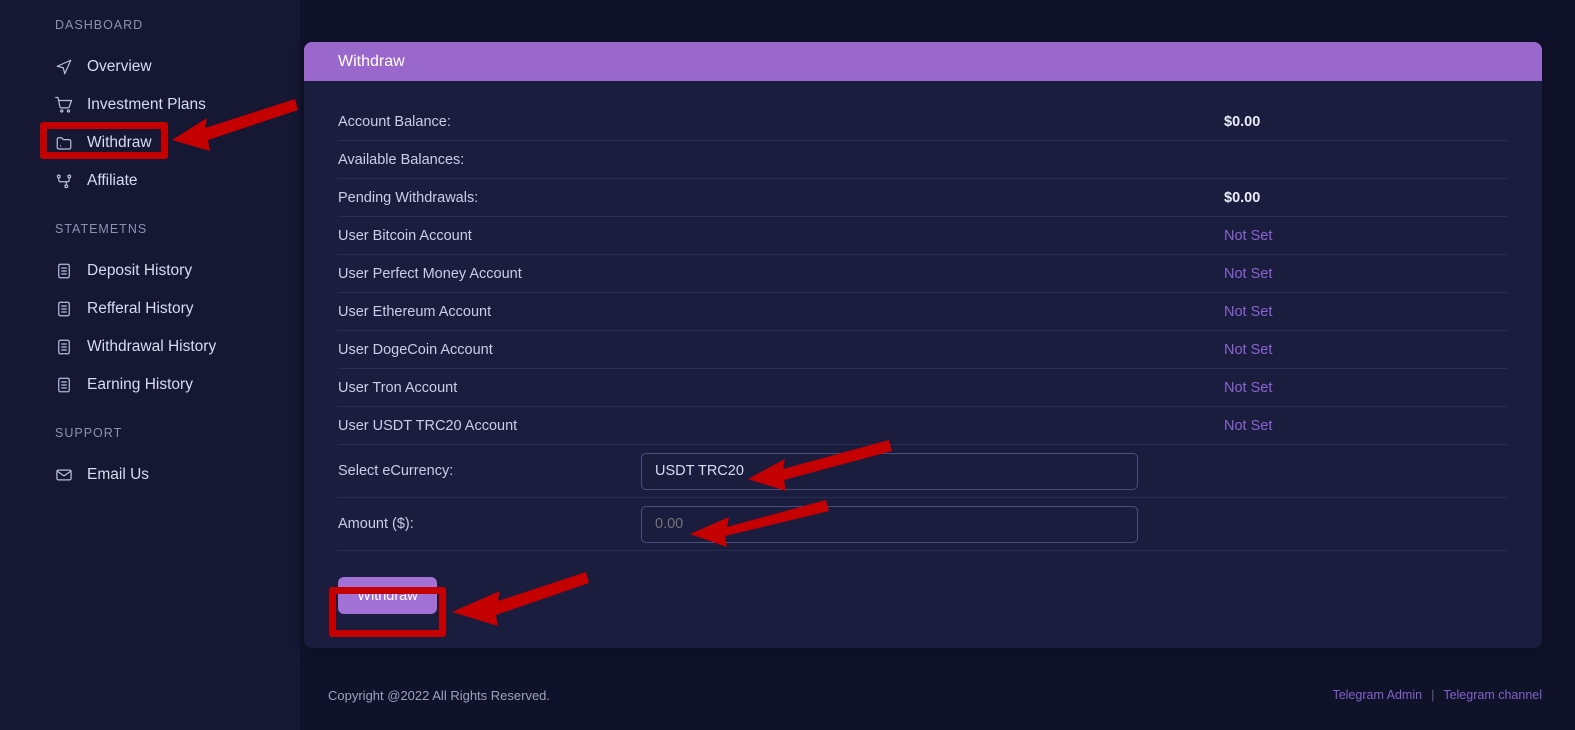  What do you see at coordinates (99, 25) in the screenshot?
I see `sidebar-section-title-dashboard: DASHBOARD` at bounding box center [99, 25].